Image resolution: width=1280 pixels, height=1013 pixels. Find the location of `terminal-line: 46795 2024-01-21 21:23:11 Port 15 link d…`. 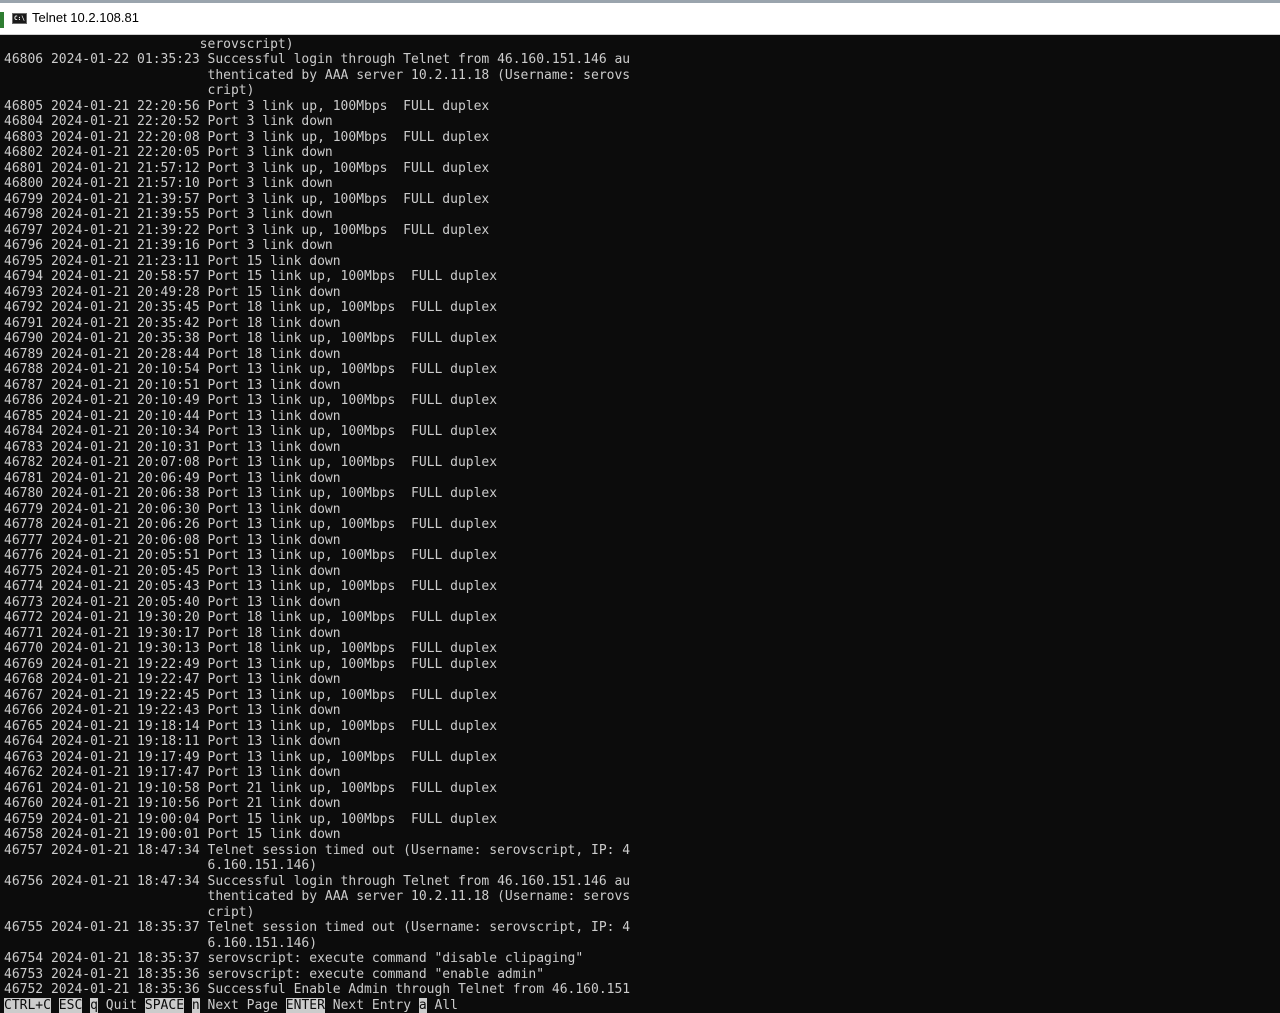

terminal-line: 46795 2024-01-21 21:23:11 Port 15 link d… is located at coordinates (172, 261).